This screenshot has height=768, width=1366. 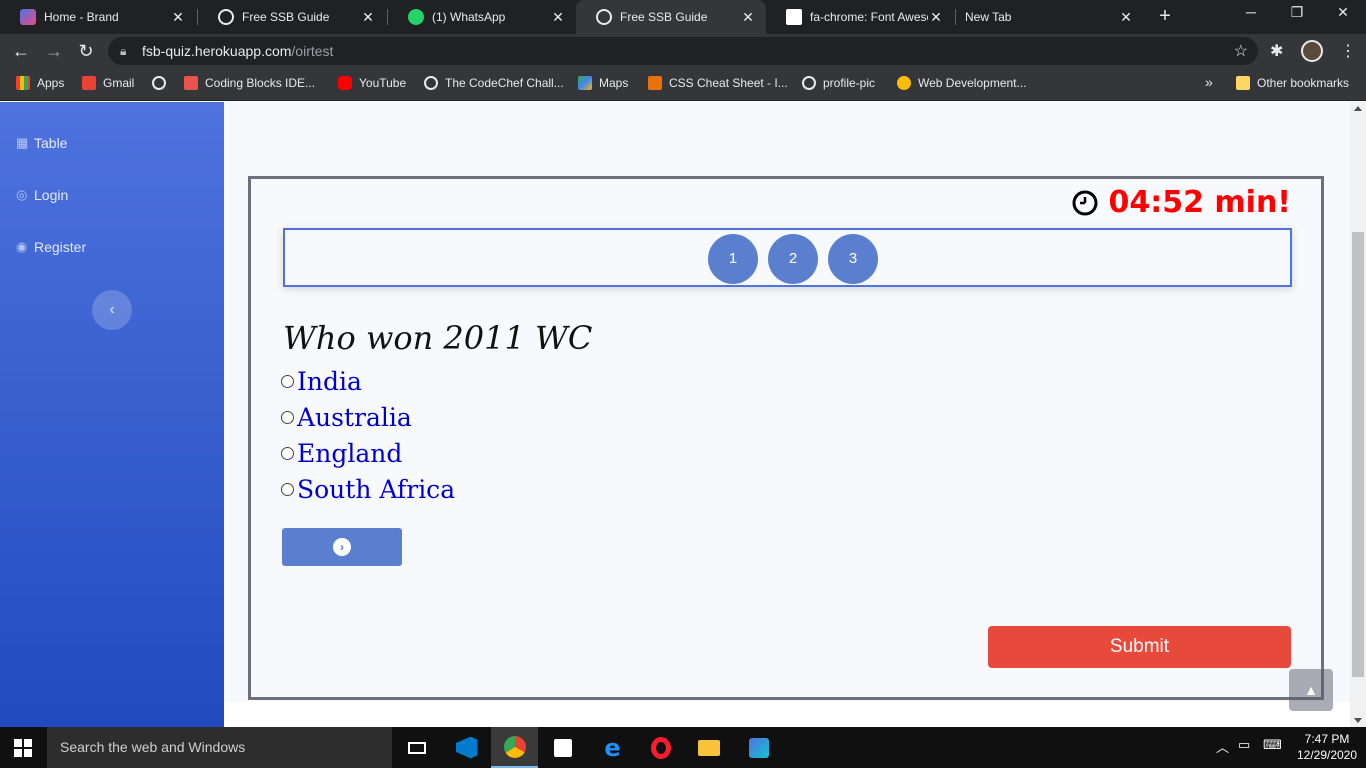 I want to click on profile-avatar, so click(x=1312, y=51).